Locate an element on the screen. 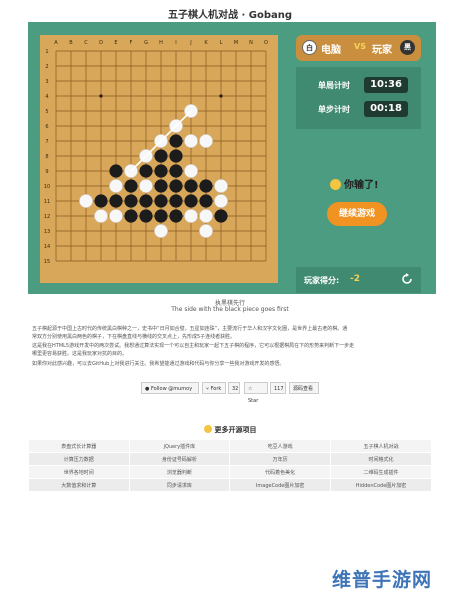  white-stone-badge: 白 is located at coordinates (309, 47).